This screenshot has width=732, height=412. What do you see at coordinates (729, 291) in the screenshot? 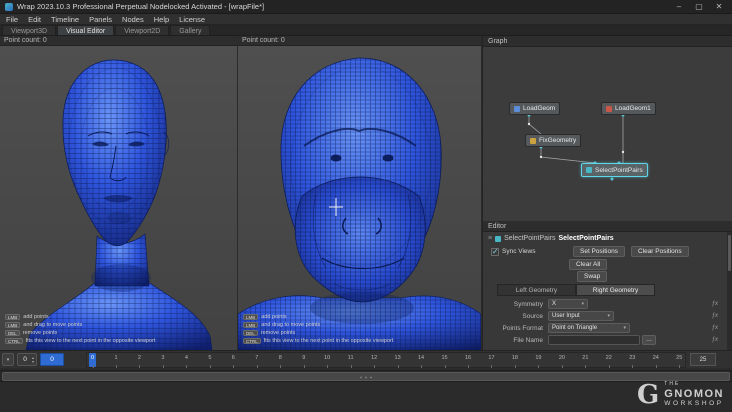
I see `editor-scrollbar` at bounding box center [729, 291].